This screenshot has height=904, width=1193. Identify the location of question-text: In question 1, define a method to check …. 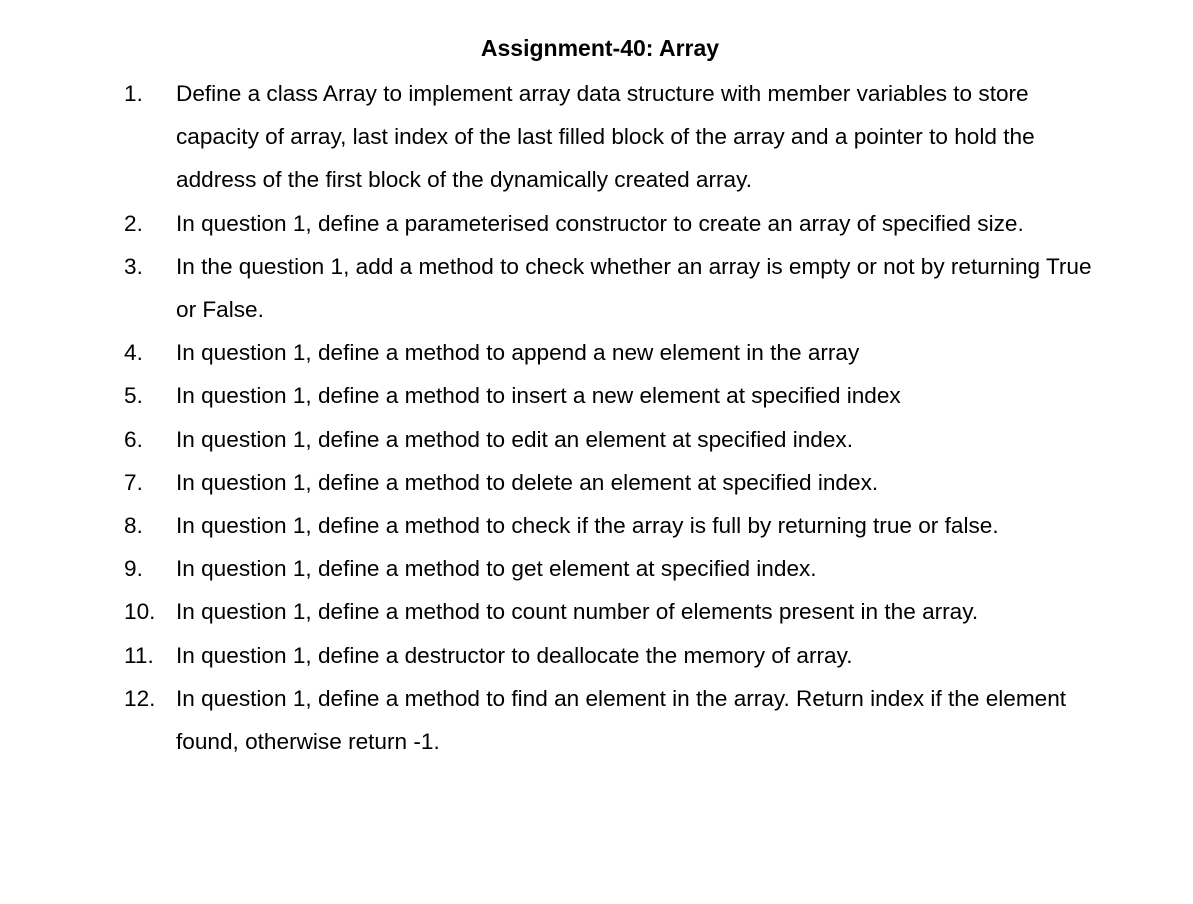
(587, 526).